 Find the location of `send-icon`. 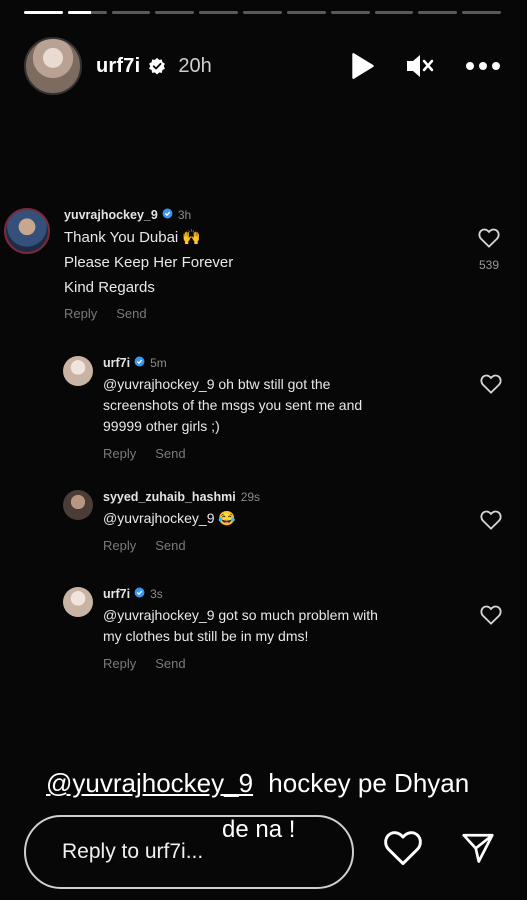

send-icon is located at coordinates (478, 848).